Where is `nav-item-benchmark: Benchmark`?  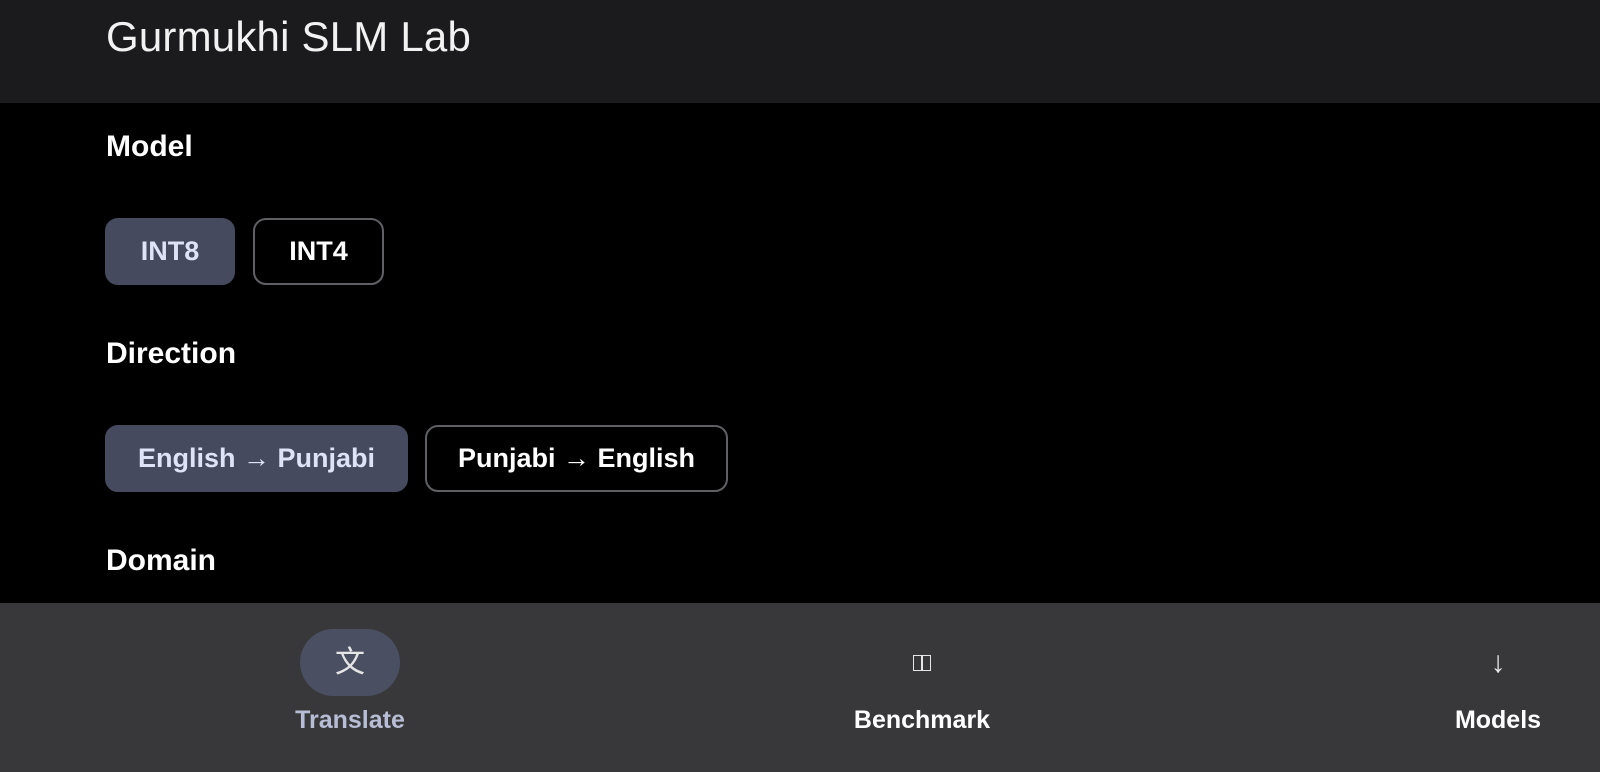
nav-item-benchmark: Benchmark is located at coordinates (922, 687).